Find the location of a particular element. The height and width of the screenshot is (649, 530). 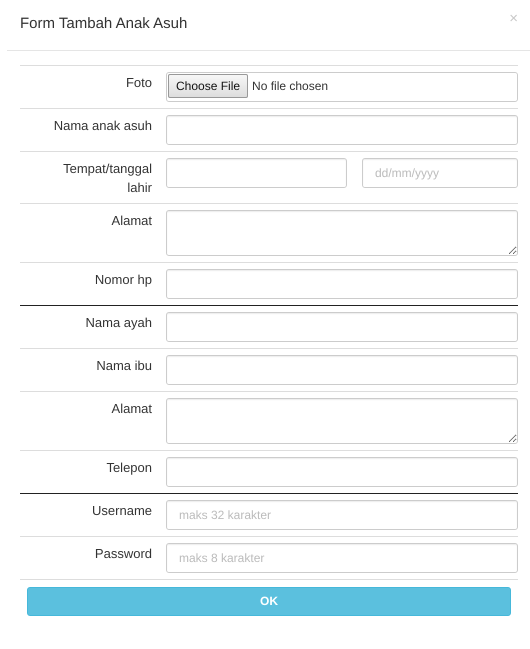

field-label: Foto is located at coordinates (138, 83).